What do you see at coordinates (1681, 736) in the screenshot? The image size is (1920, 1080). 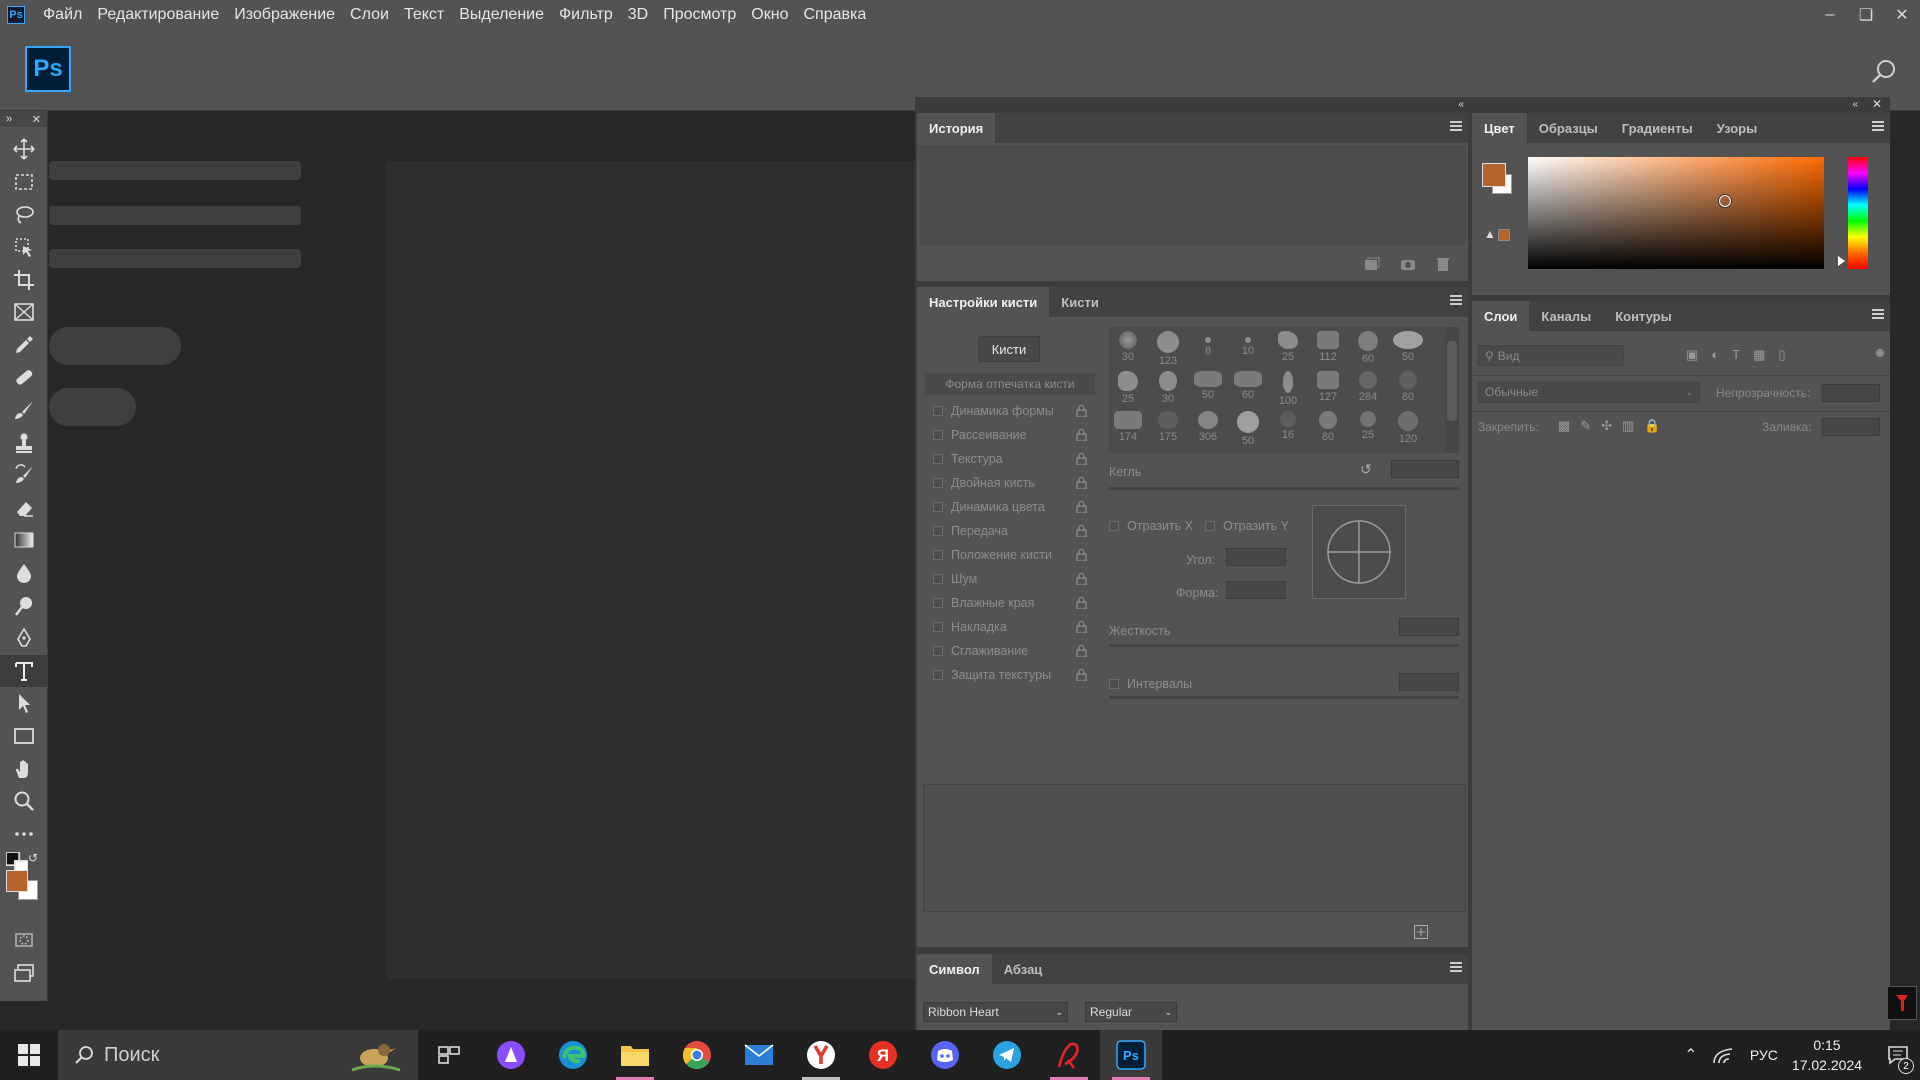 I see `layers-list` at bounding box center [1681, 736].